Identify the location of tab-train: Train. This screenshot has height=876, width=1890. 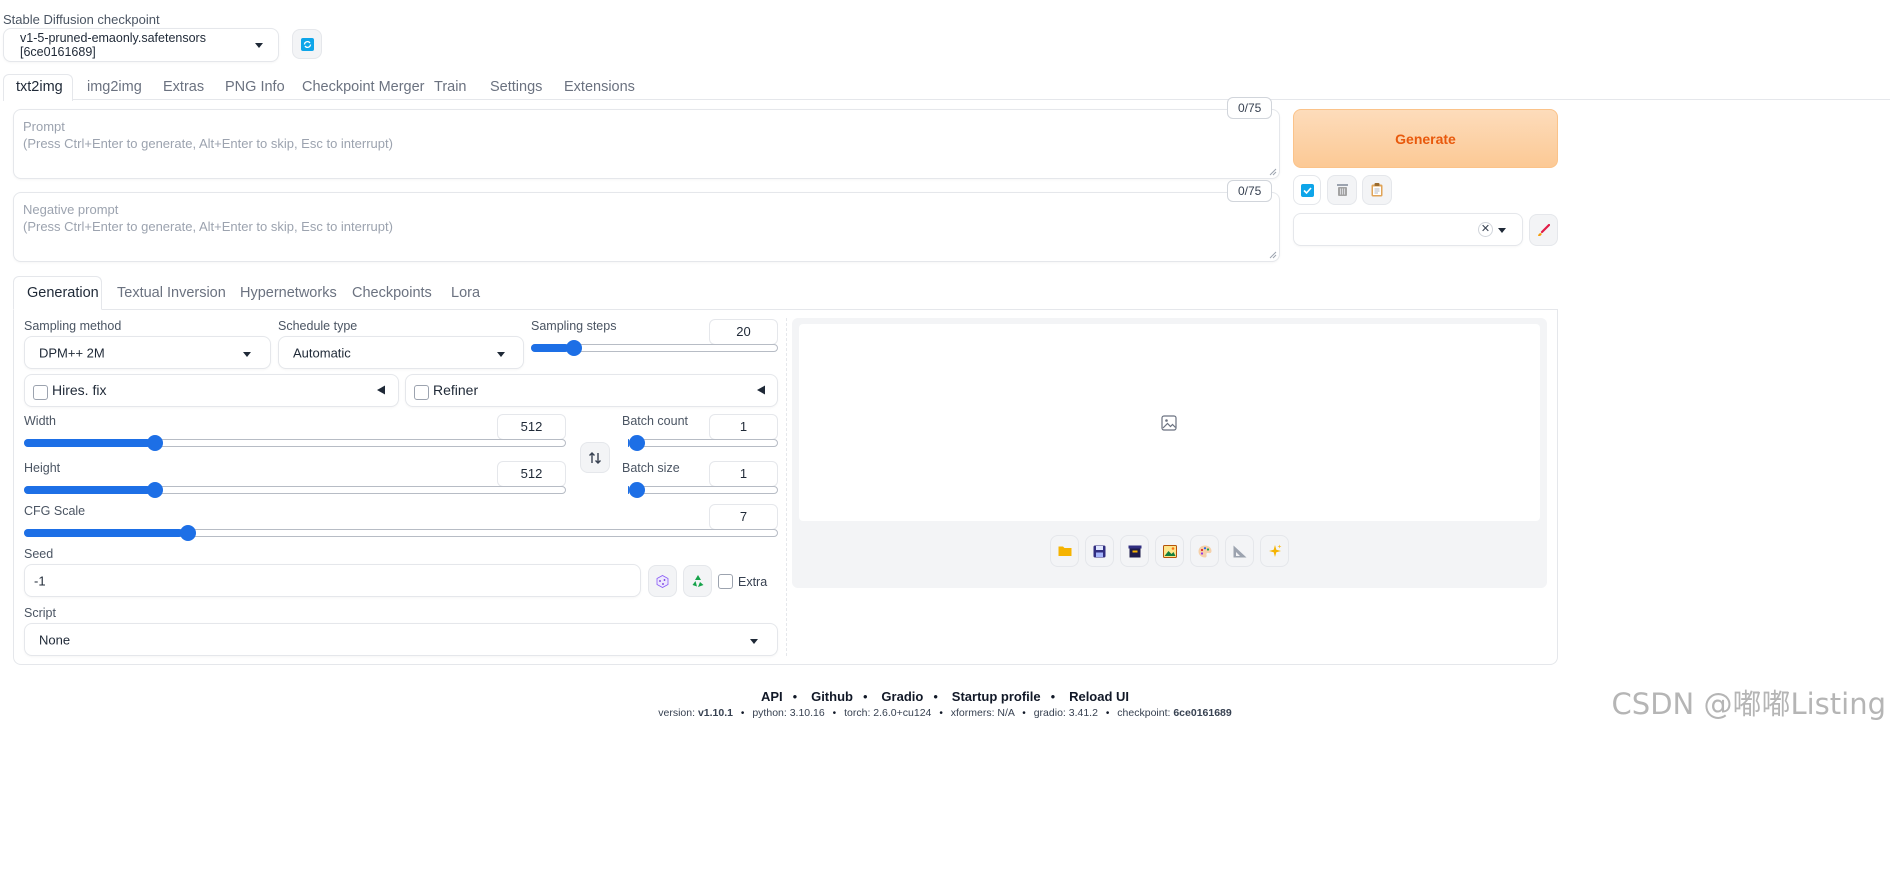
(450, 87).